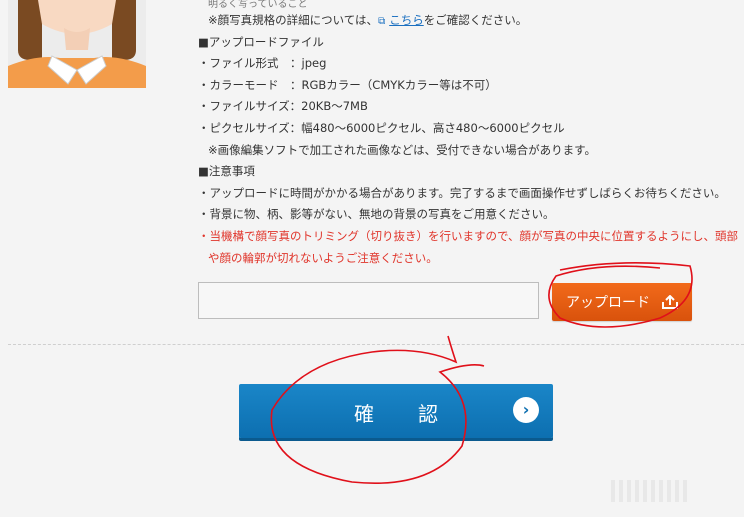 Image resolution: width=744 pixels, height=517 pixels. Describe the element at coordinates (471, 172) in the screenshot. I see `notes-heading: ■注意事項` at that location.